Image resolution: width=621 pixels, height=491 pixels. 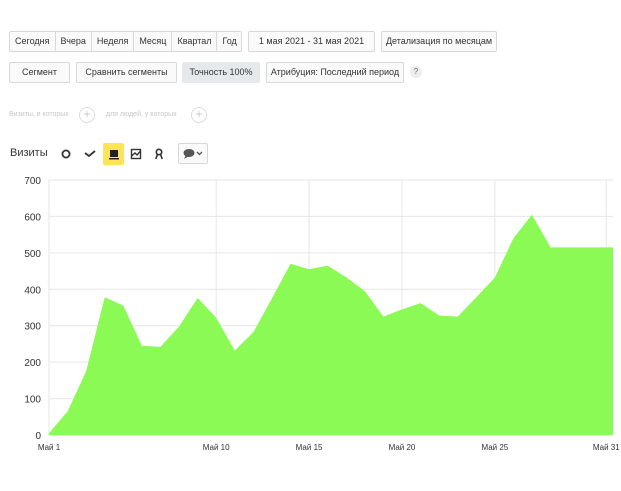 What do you see at coordinates (136, 154) in the screenshot?
I see `stacked-chart-icon` at bounding box center [136, 154].